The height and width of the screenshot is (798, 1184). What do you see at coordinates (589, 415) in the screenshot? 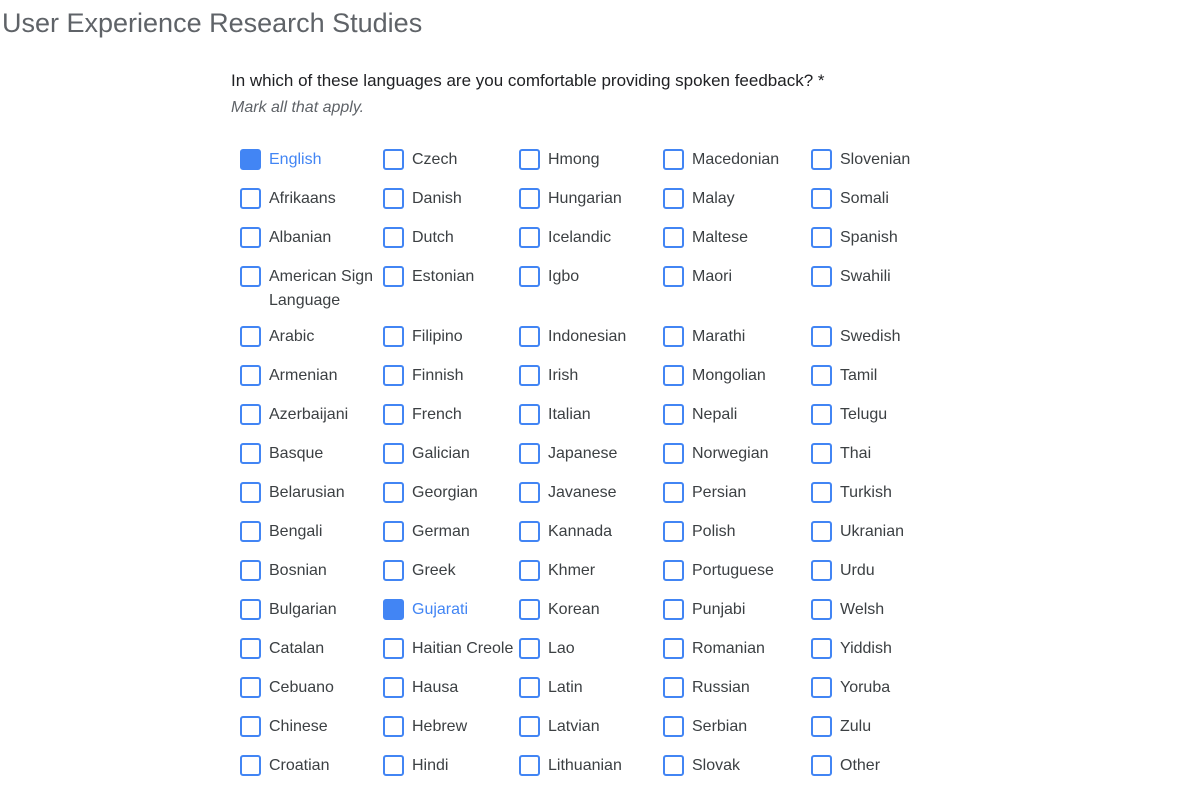
I see `option-italian: Italian` at bounding box center [589, 415].